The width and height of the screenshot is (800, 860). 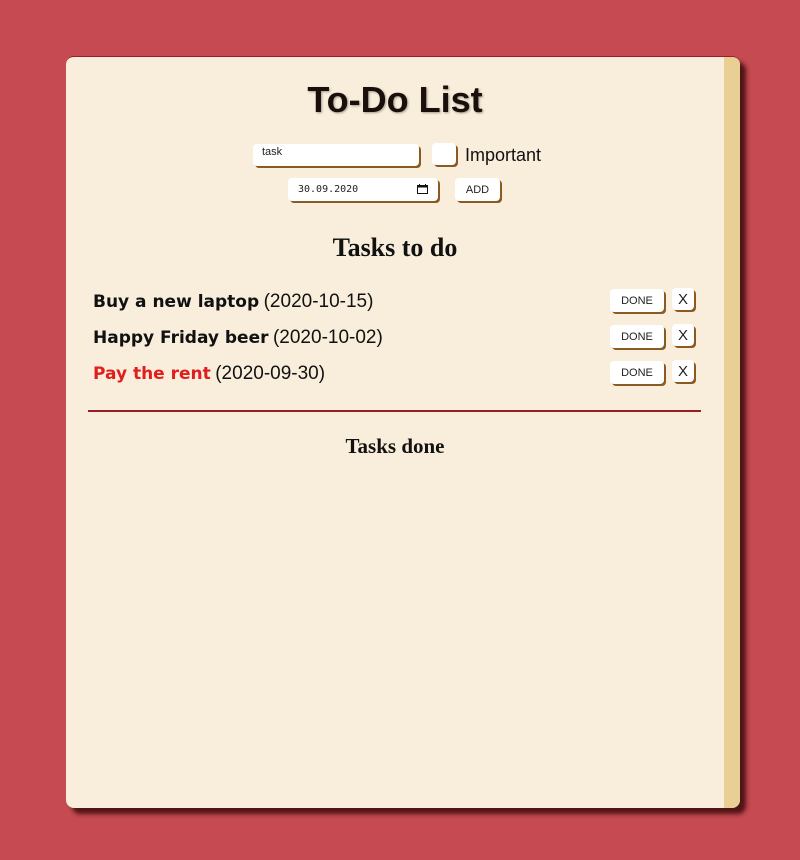 What do you see at coordinates (152, 374) in the screenshot?
I see `task-name-important: Pay the rent` at bounding box center [152, 374].